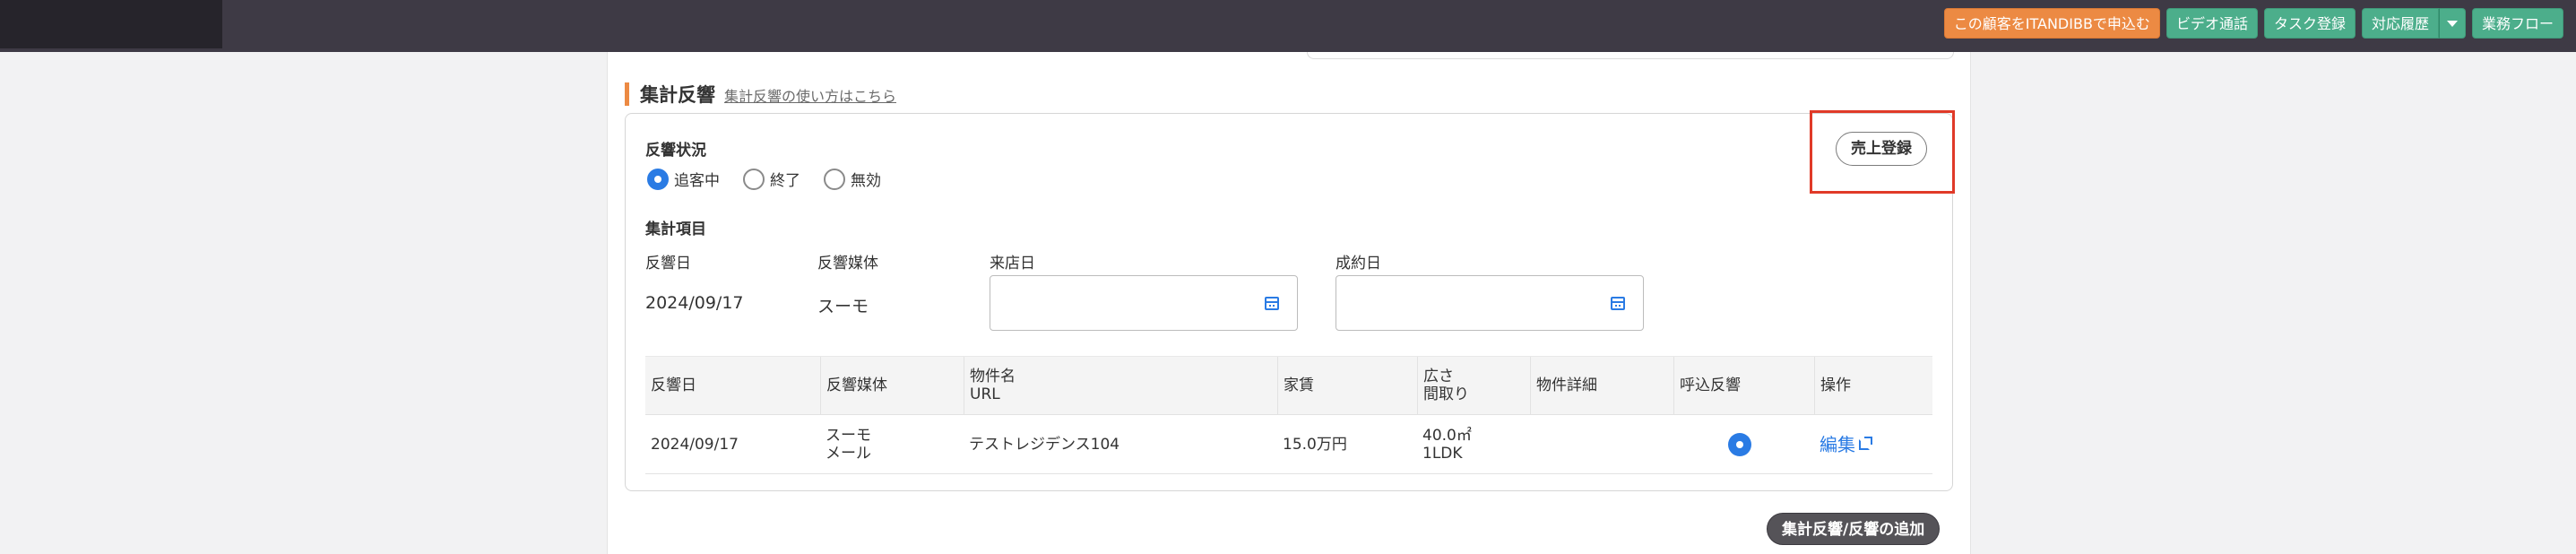  Describe the element at coordinates (1630, 56) in the screenshot. I see `previous-card-edge` at that location.